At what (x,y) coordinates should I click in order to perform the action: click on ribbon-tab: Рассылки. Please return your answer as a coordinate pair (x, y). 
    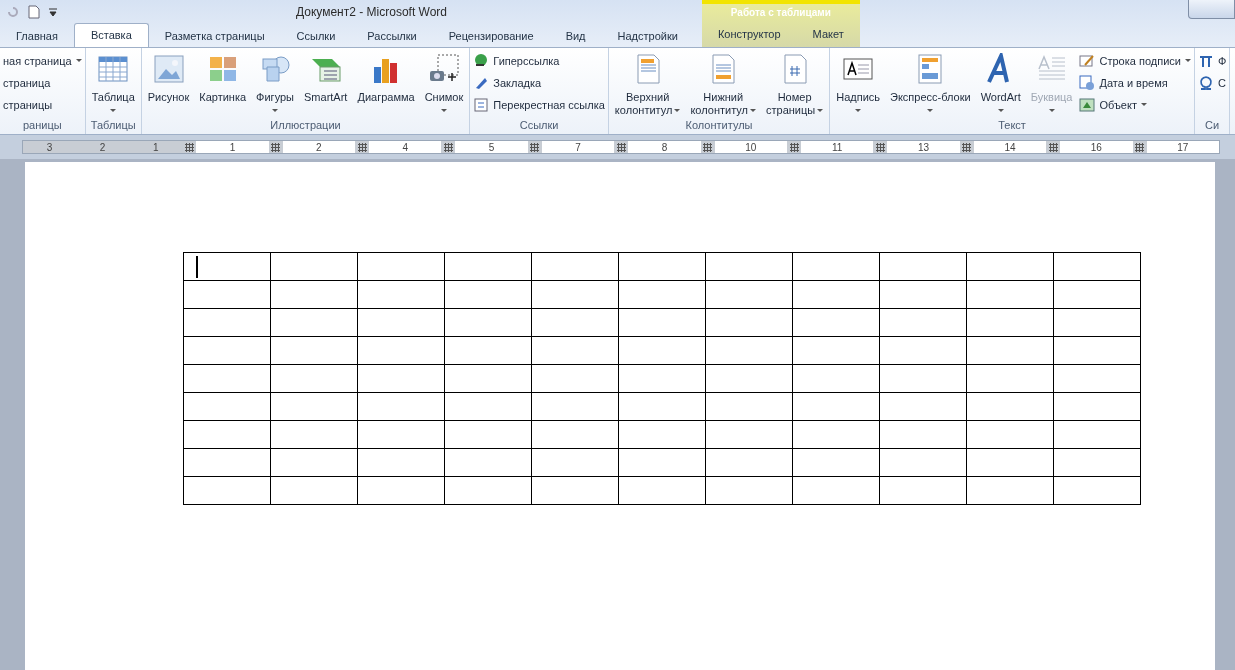
    Looking at the image, I should click on (392, 36).